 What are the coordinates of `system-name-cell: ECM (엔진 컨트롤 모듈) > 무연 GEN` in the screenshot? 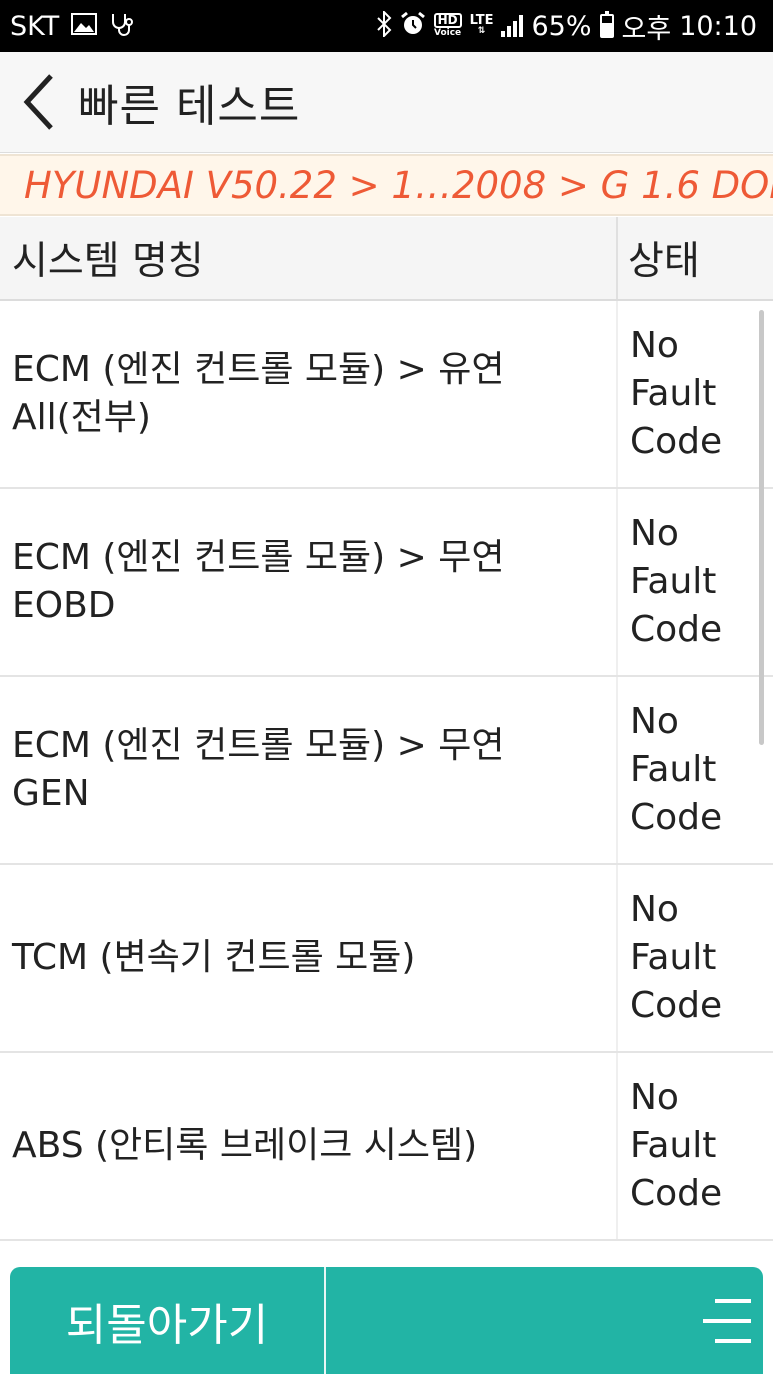 It's located at (309, 770).